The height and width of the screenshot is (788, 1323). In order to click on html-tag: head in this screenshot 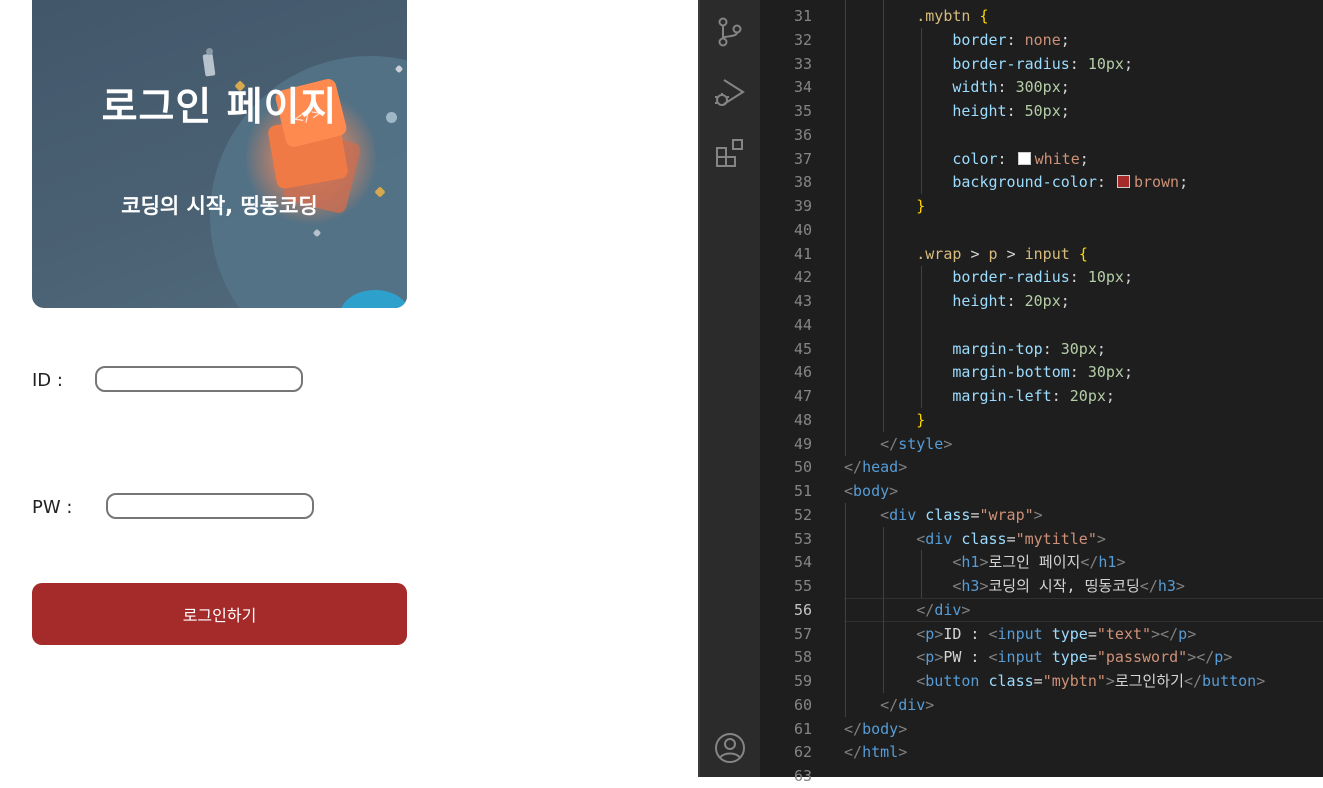, I will do `click(880, 467)`.